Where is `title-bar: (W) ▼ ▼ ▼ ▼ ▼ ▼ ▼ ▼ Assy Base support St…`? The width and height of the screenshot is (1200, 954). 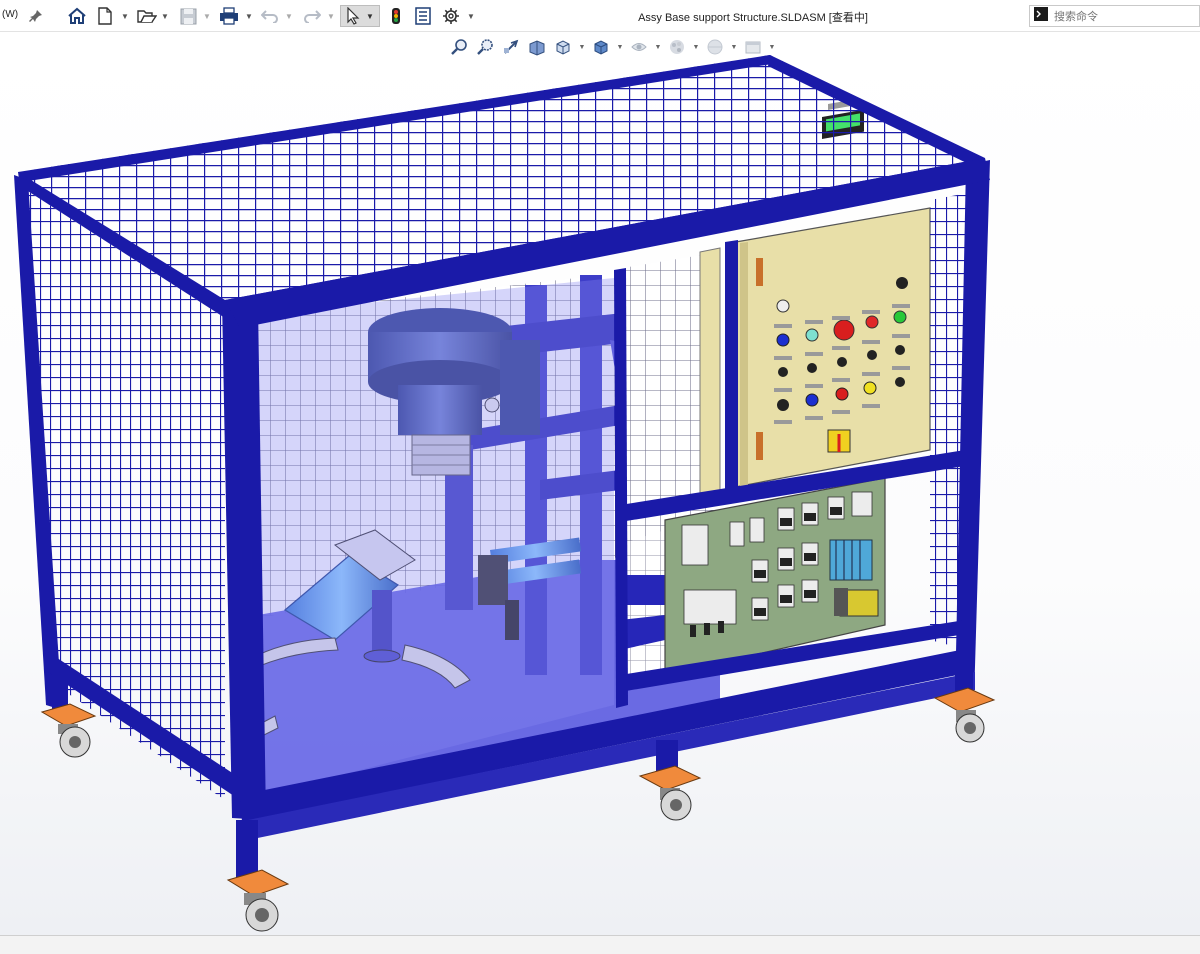 title-bar: (W) ▼ ▼ ▼ ▼ ▼ ▼ ▼ ▼ Assy Base support St… is located at coordinates (600, 16).